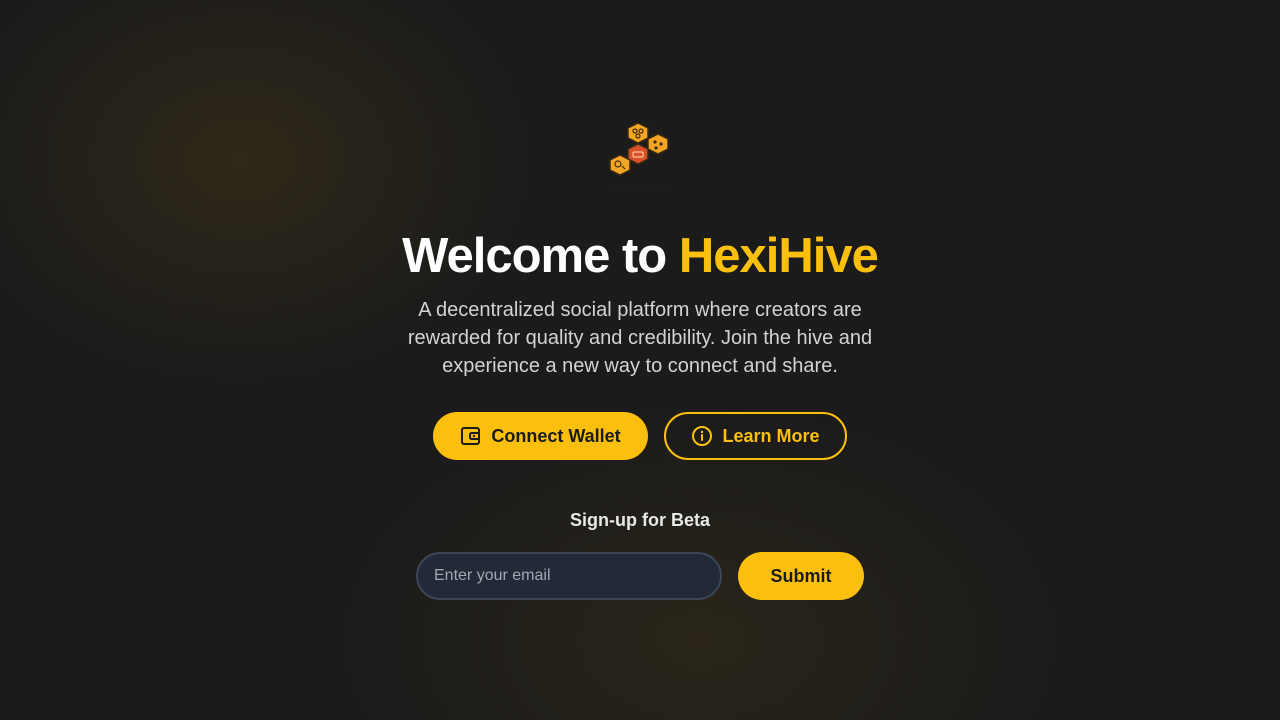  I want to click on info-circle-icon, so click(702, 436).